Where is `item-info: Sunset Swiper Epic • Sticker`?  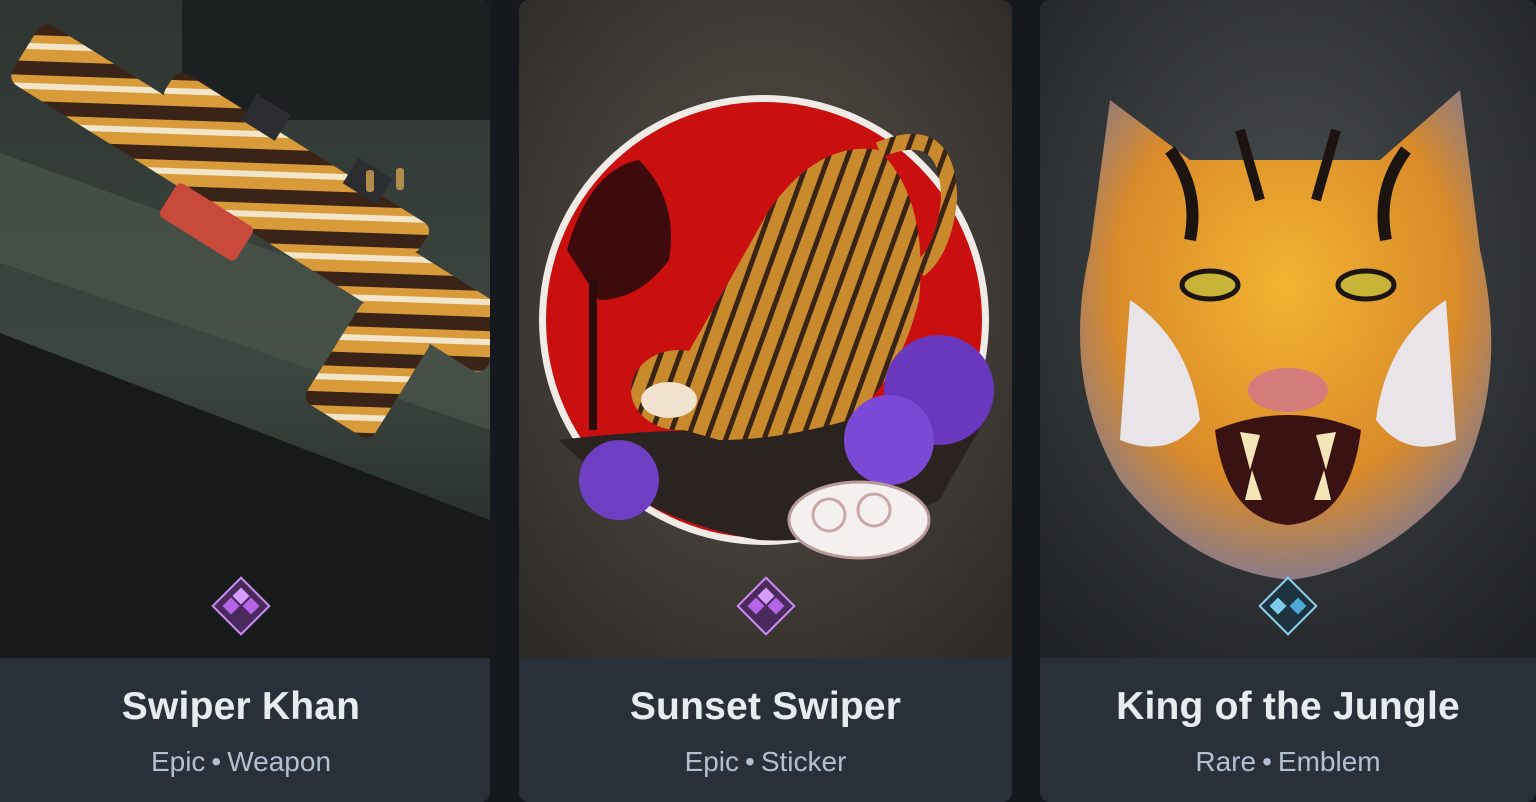
item-info: Sunset Swiper Epic • Sticker is located at coordinates (765, 730).